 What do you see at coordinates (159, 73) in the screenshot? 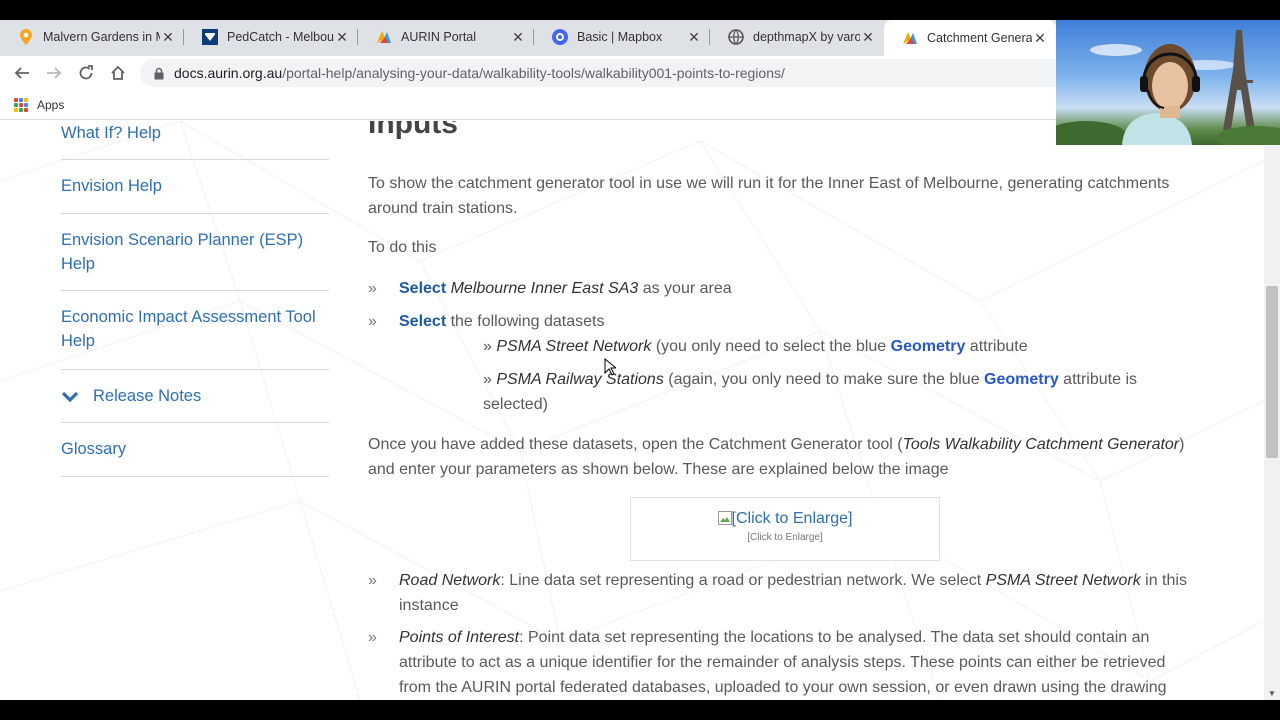
I see `lock-icon` at bounding box center [159, 73].